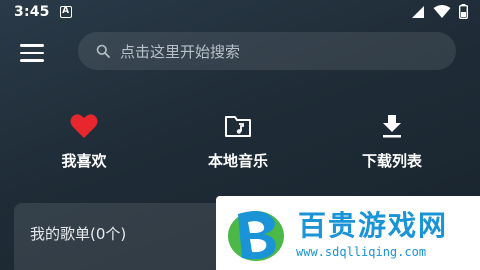  I want to click on local-music-label: 本地音乐, so click(237, 161).